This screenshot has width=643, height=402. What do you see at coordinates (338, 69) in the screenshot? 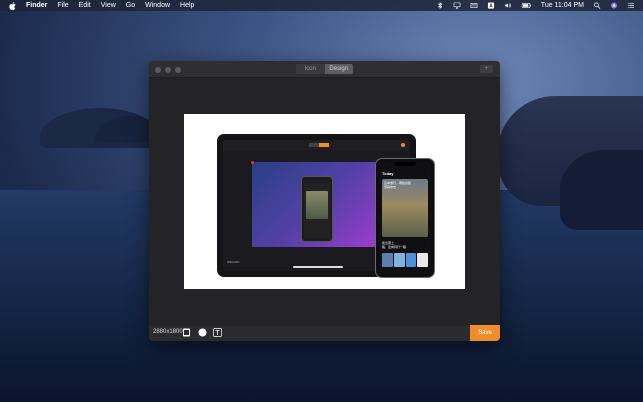
I see `tab-design: Design` at bounding box center [338, 69].